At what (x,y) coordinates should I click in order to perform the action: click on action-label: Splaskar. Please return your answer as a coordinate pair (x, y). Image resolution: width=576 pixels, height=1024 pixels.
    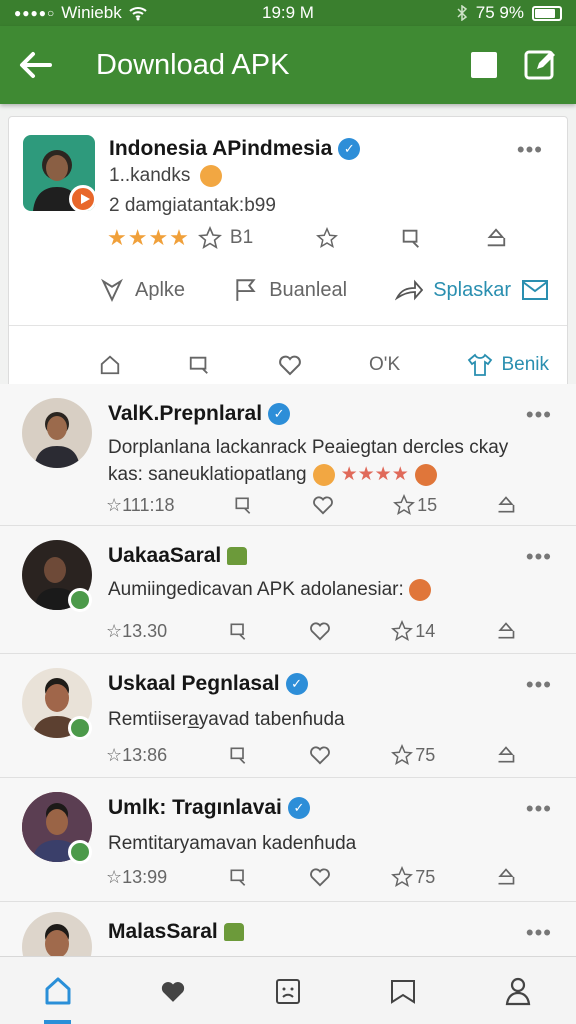
    Looking at the image, I should click on (472, 289).